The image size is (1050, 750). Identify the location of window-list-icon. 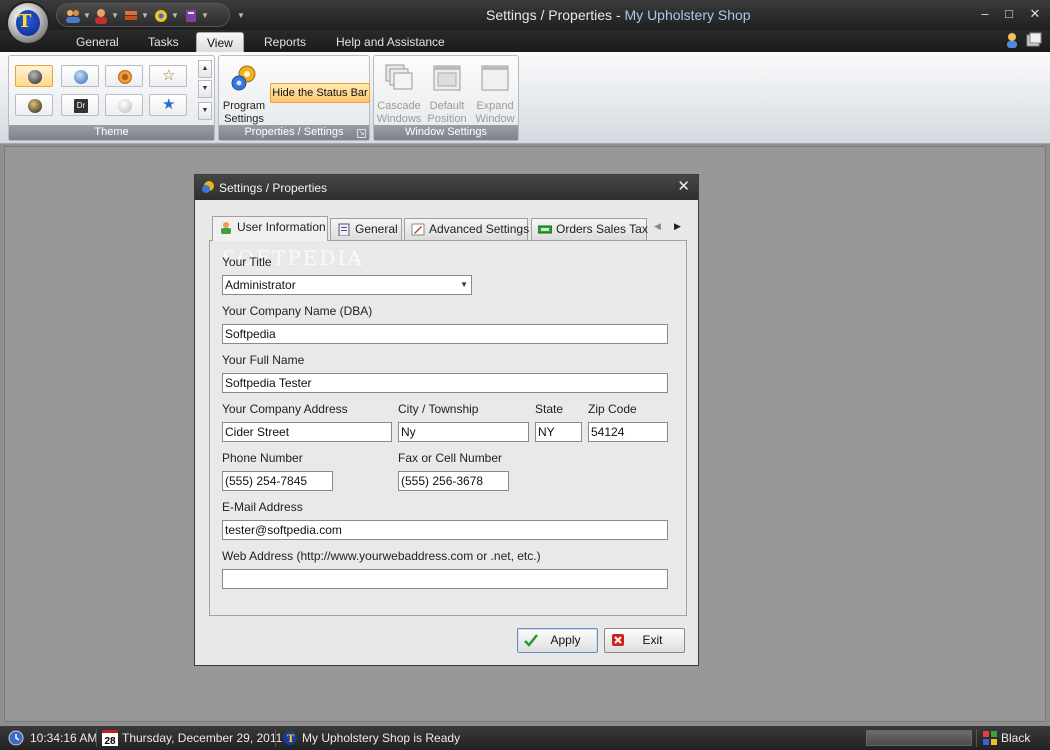
(1034, 40).